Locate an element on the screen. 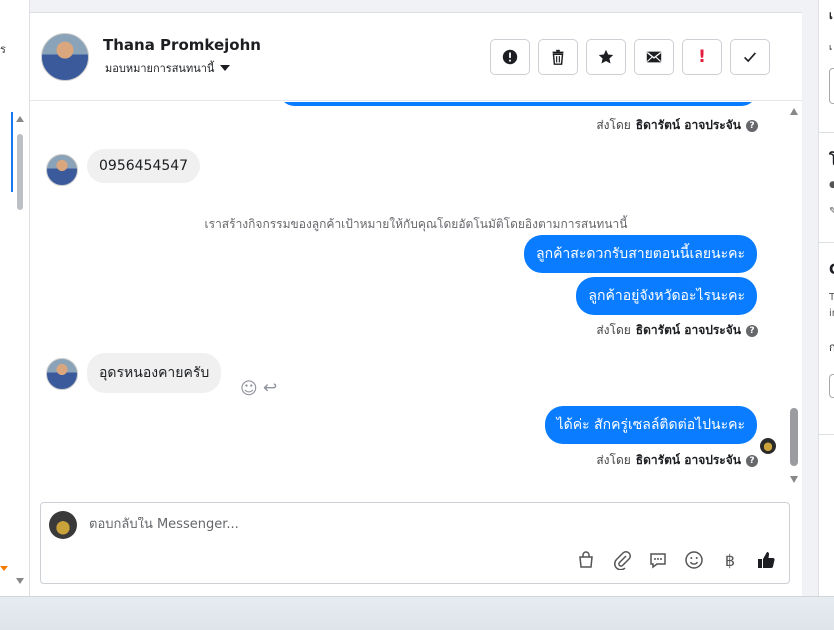  incoming-message-bubble: อุดรหนองคายครับ is located at coordinates (154, 373).